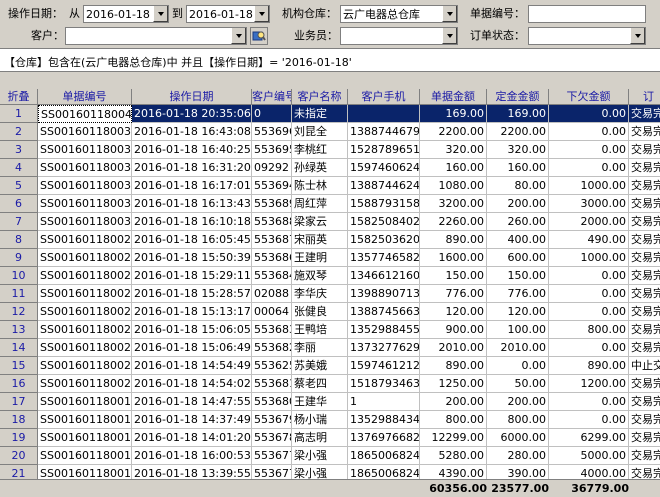 The width and height of the screenshot is (660, 497). What do you see at coordinates (384, 312) in the screenshot?
I see `col-customer-phone-cell: 13887456637` at bounding box center [384, 312].